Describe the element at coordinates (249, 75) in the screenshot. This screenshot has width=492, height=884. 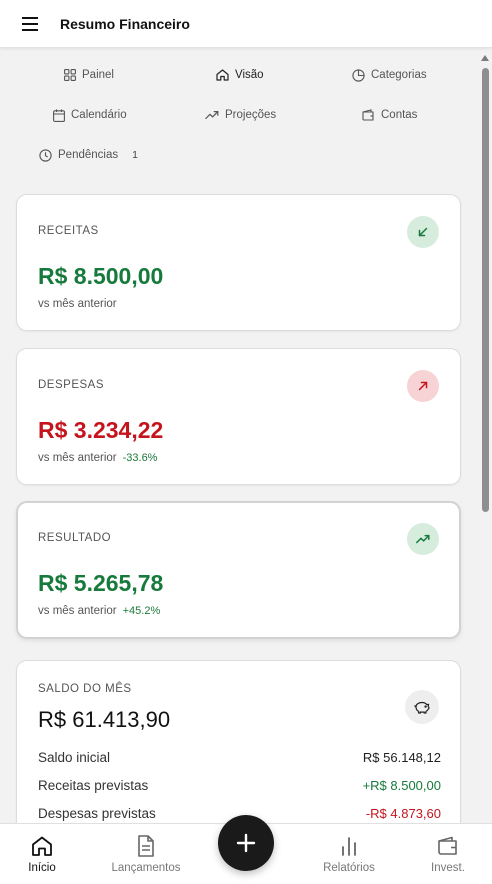
I see `nav-item-label: Visão` at that location.